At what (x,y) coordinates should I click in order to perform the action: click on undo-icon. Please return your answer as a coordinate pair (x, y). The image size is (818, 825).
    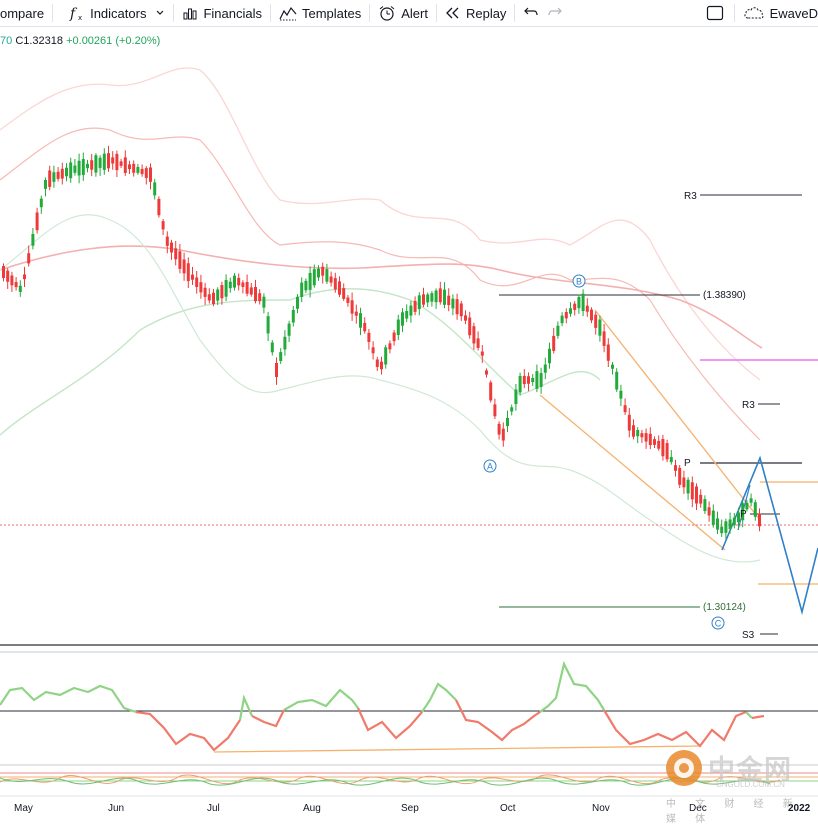
    Looking at the image, I should click on (531, 11).